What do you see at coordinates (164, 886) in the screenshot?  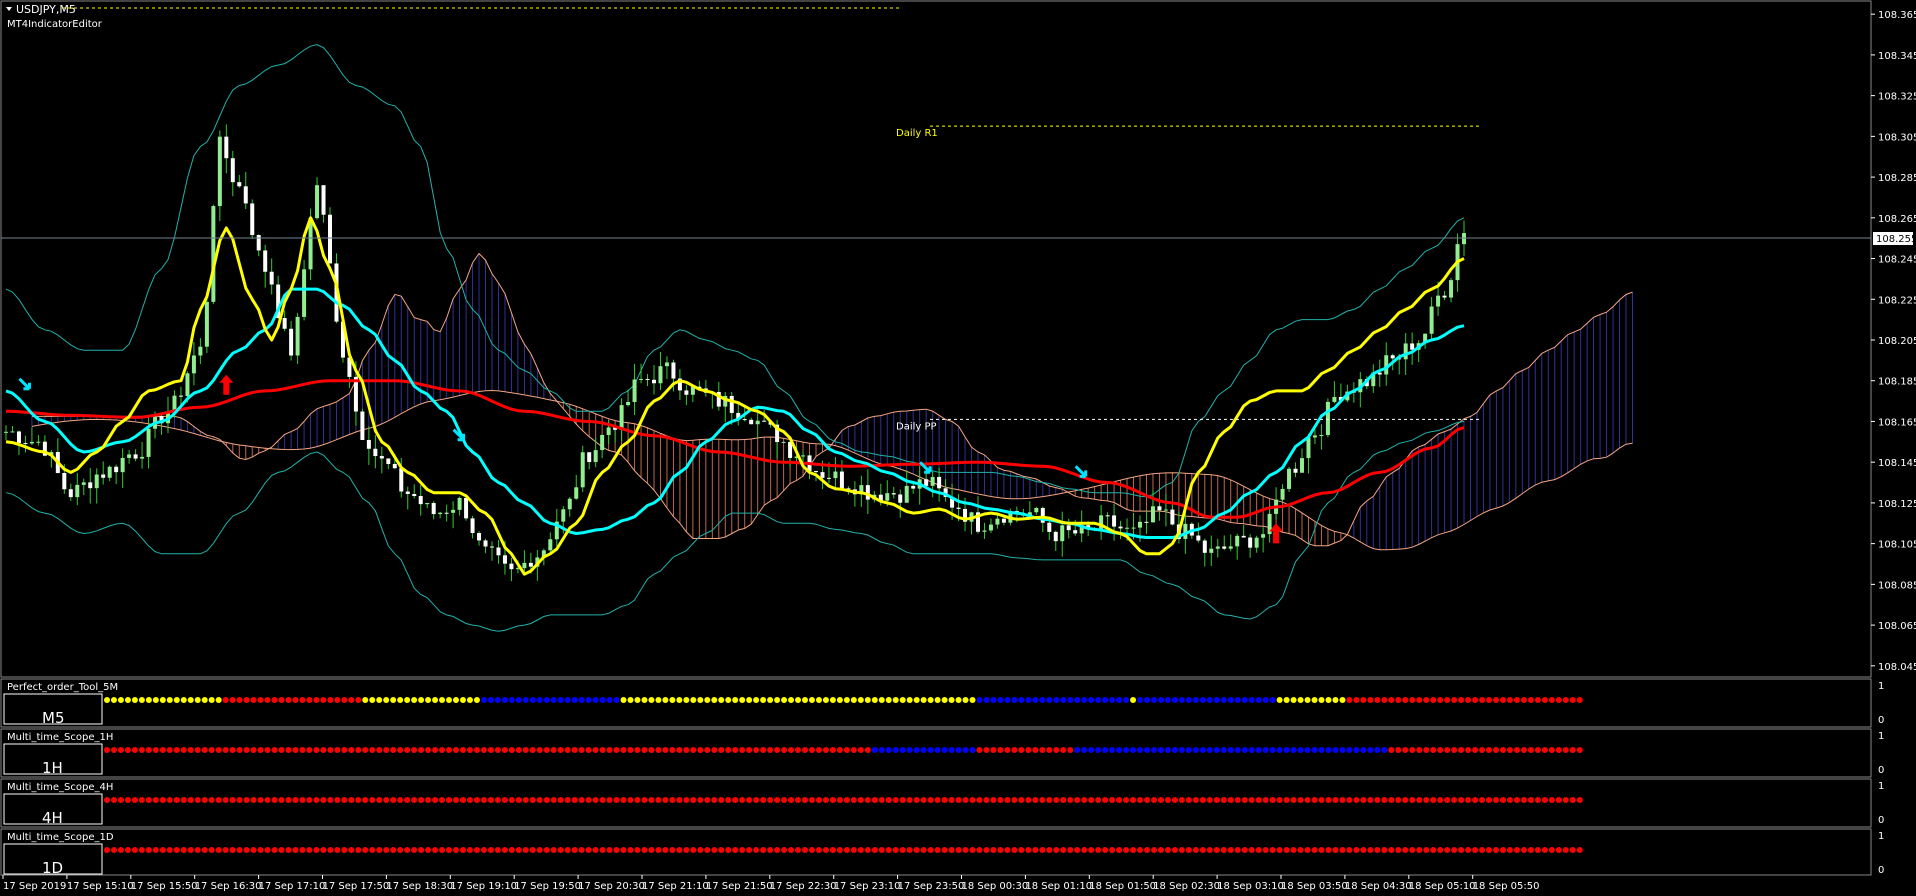 I see `x-tick-label: 17 Sep 15:50` at bounding box center [164, 886].